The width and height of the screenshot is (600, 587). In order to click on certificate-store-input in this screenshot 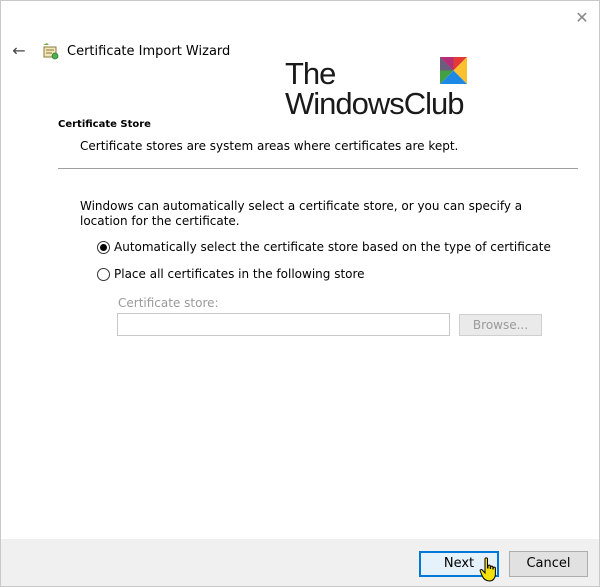, I will do `click(283, 324)`.